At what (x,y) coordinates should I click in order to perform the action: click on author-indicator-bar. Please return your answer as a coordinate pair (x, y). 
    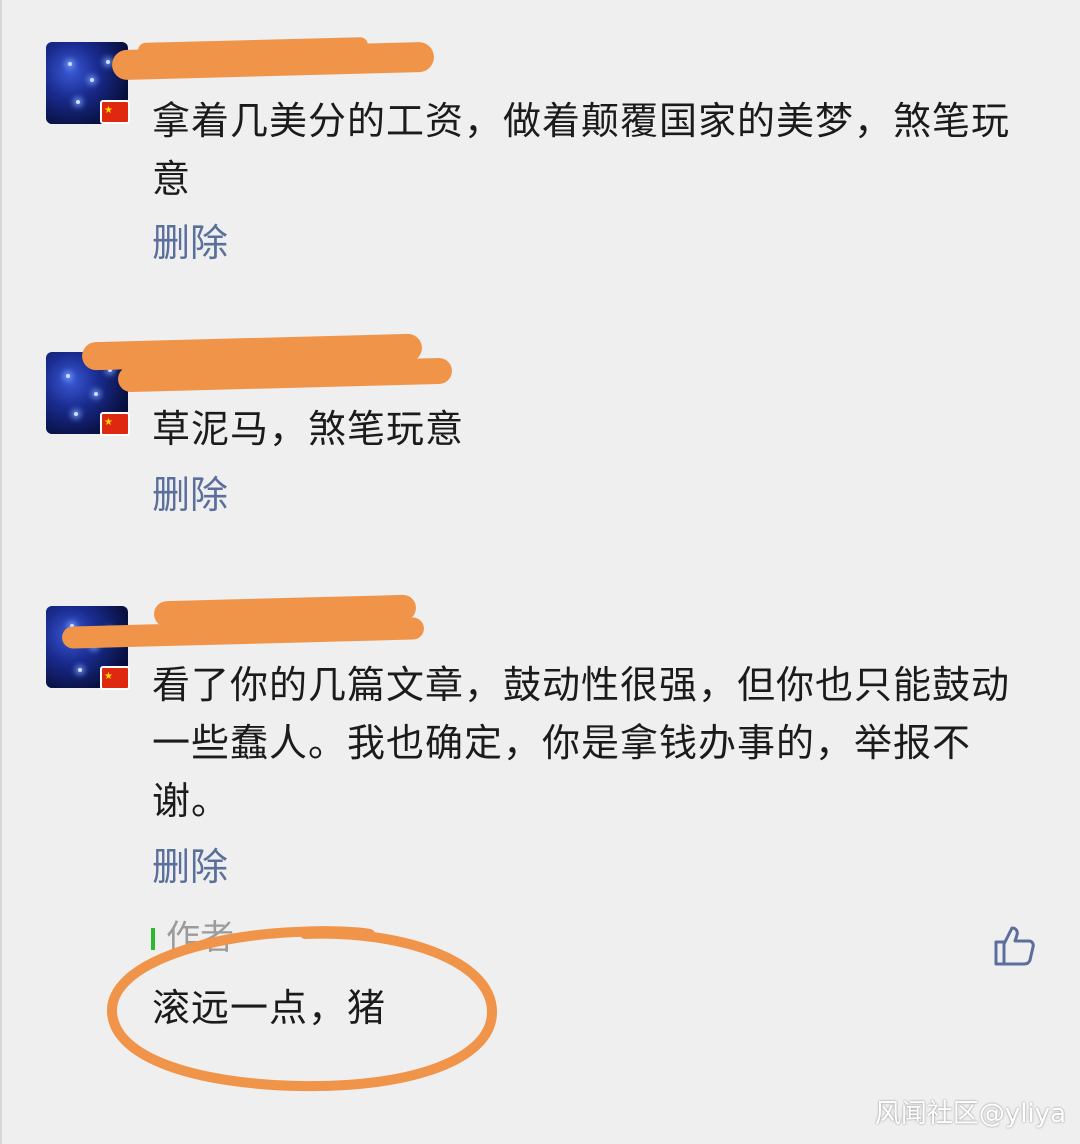
    Looking at the image, I should click on (153, 939).